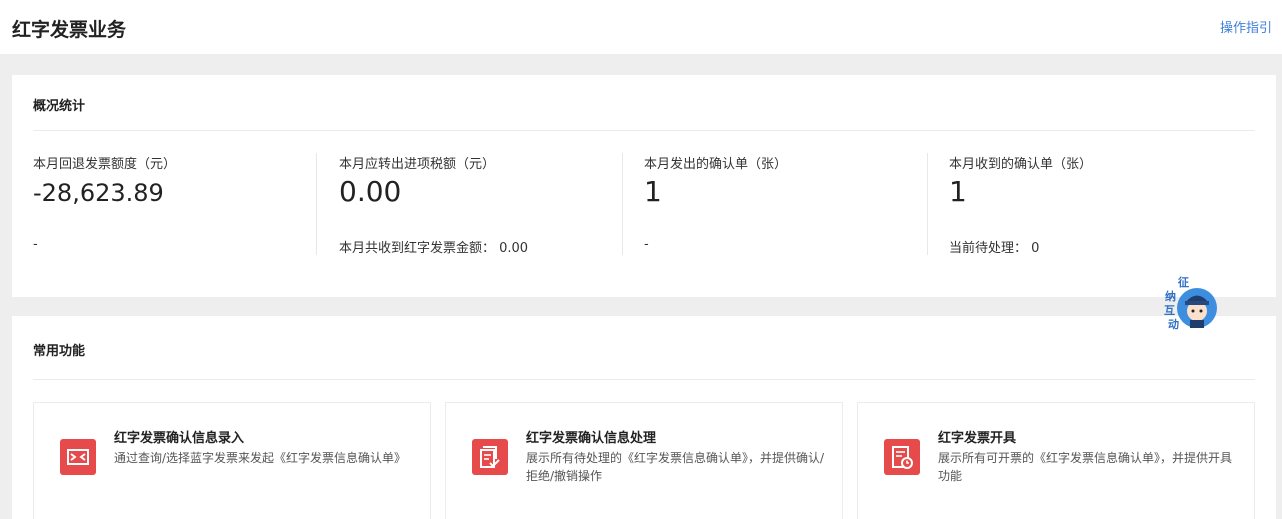 This screenshot has width=1282, height=519. Describe the element at coordinates (994, 248) in the screenshot. I see `stat-sub: 当前待处理： 0` at that location.